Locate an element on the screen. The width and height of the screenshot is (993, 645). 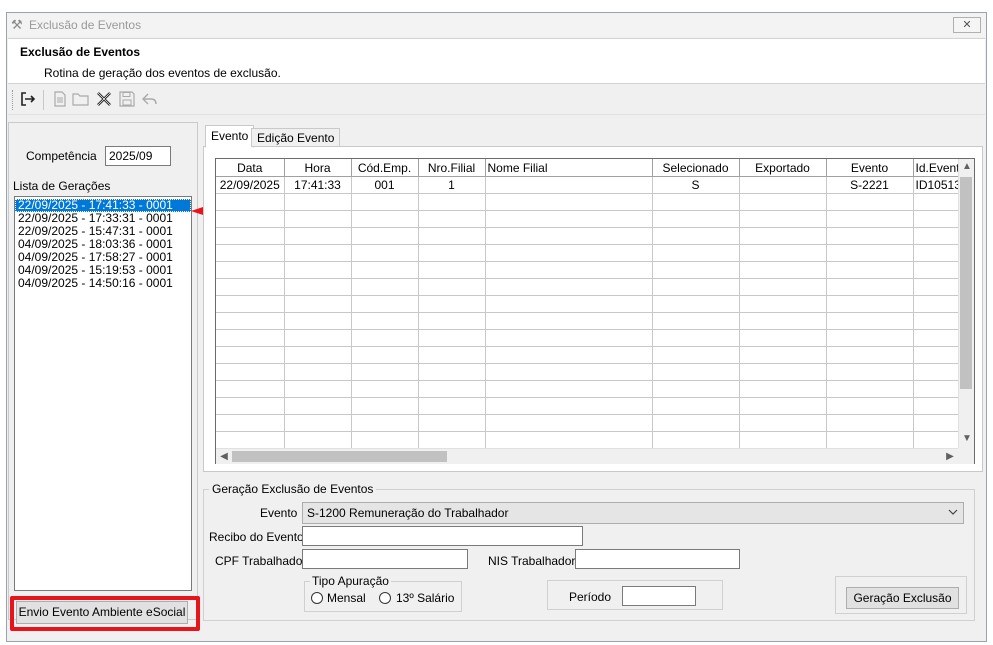
vertical-scroll-thumb is located at coordinates (966, 283).